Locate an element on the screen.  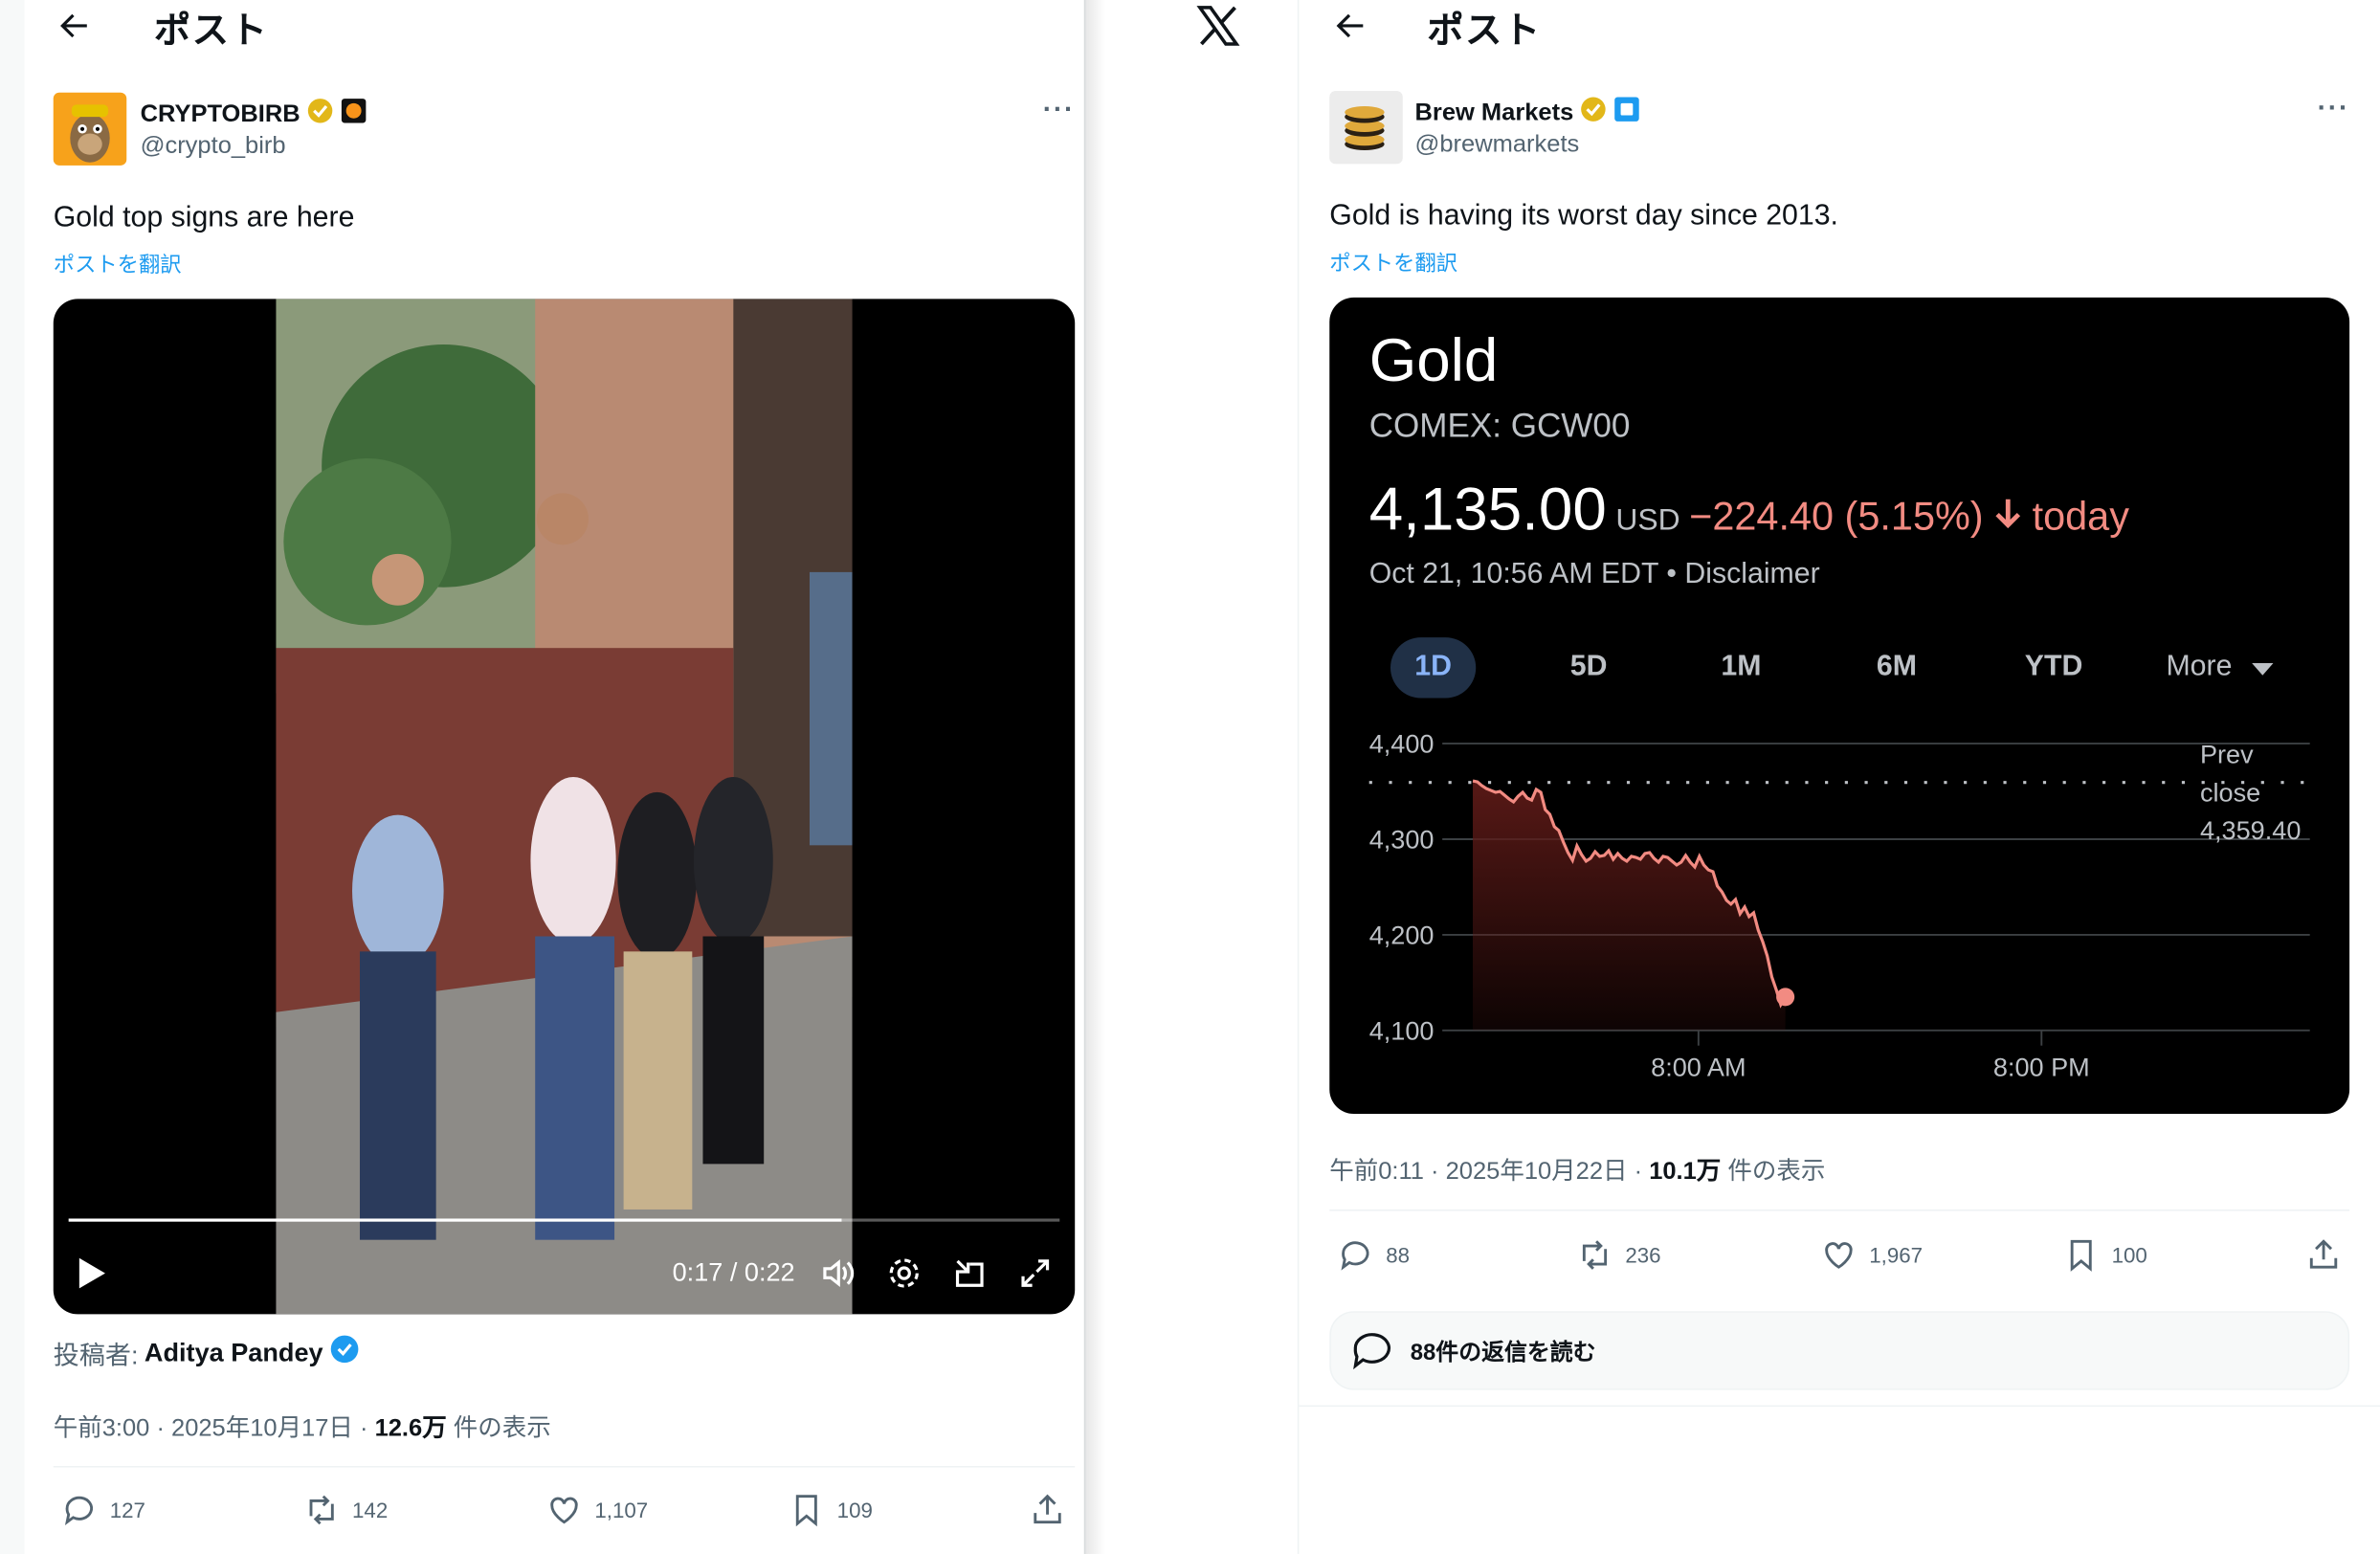
view-count: 10.1万 is located at coordinates (1685, 1172).